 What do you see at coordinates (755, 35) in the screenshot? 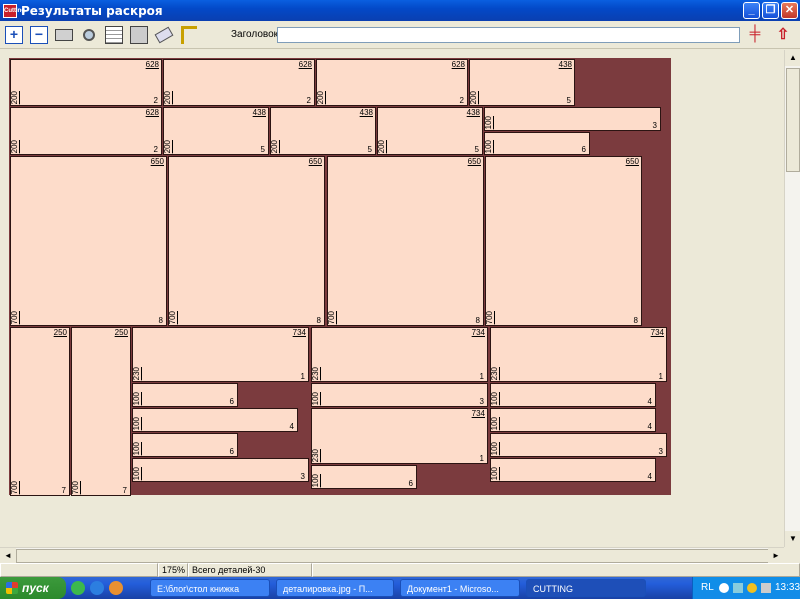
I see `saw-icon: ╪` at bounding box center [755, 35].